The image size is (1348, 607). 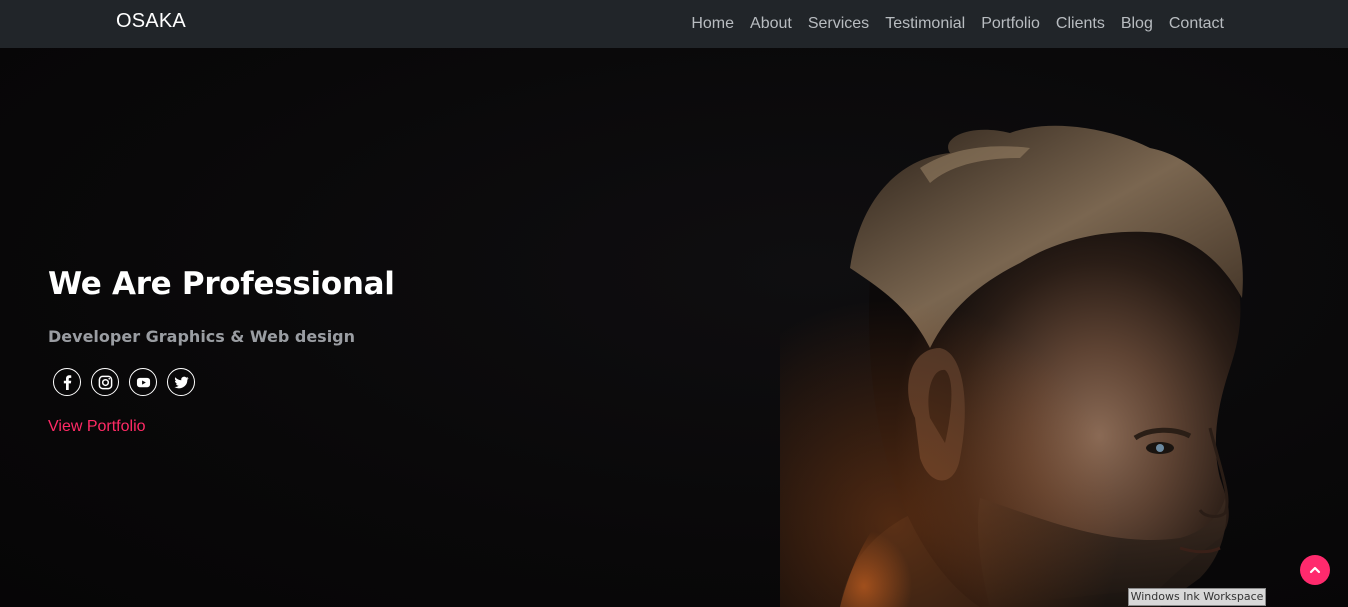 What do you see at coordinates (143, 382) in the screenshot?
I see `youtube-icon` at bounding box center [143, 382].